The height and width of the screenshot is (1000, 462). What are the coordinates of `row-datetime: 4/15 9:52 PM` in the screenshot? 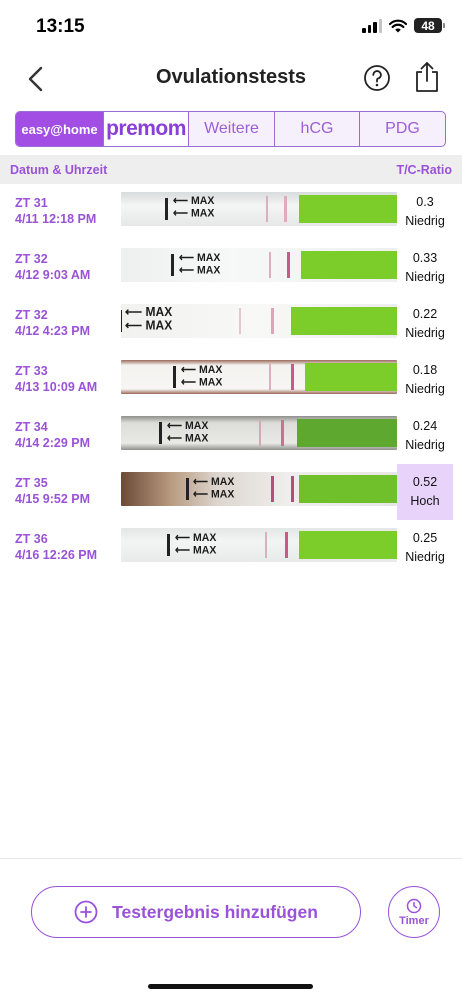 It's located at (53, 499).